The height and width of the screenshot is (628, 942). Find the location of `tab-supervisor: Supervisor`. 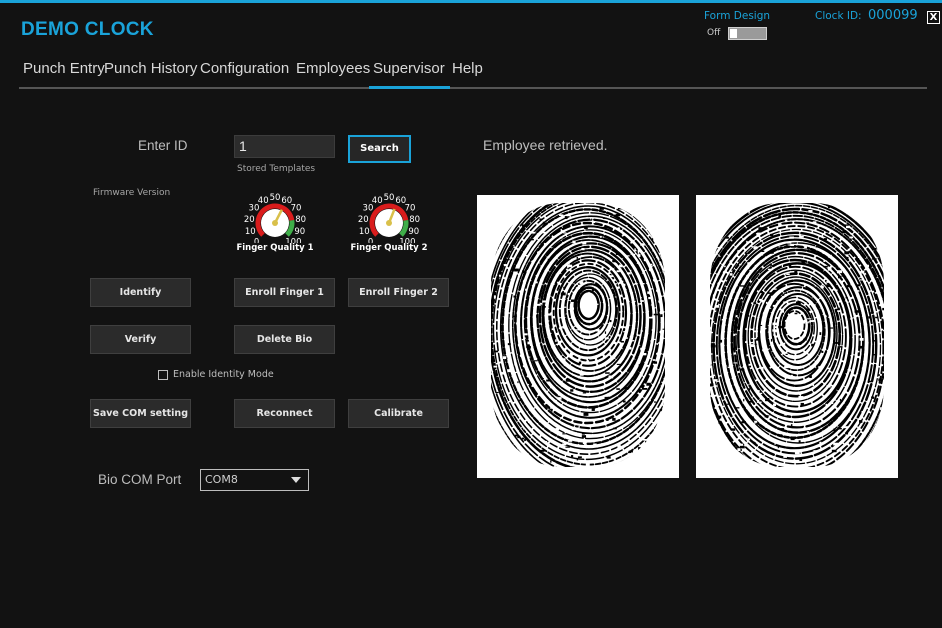

tab-supervisor: Supervisor is located at coordinates (409, 68).